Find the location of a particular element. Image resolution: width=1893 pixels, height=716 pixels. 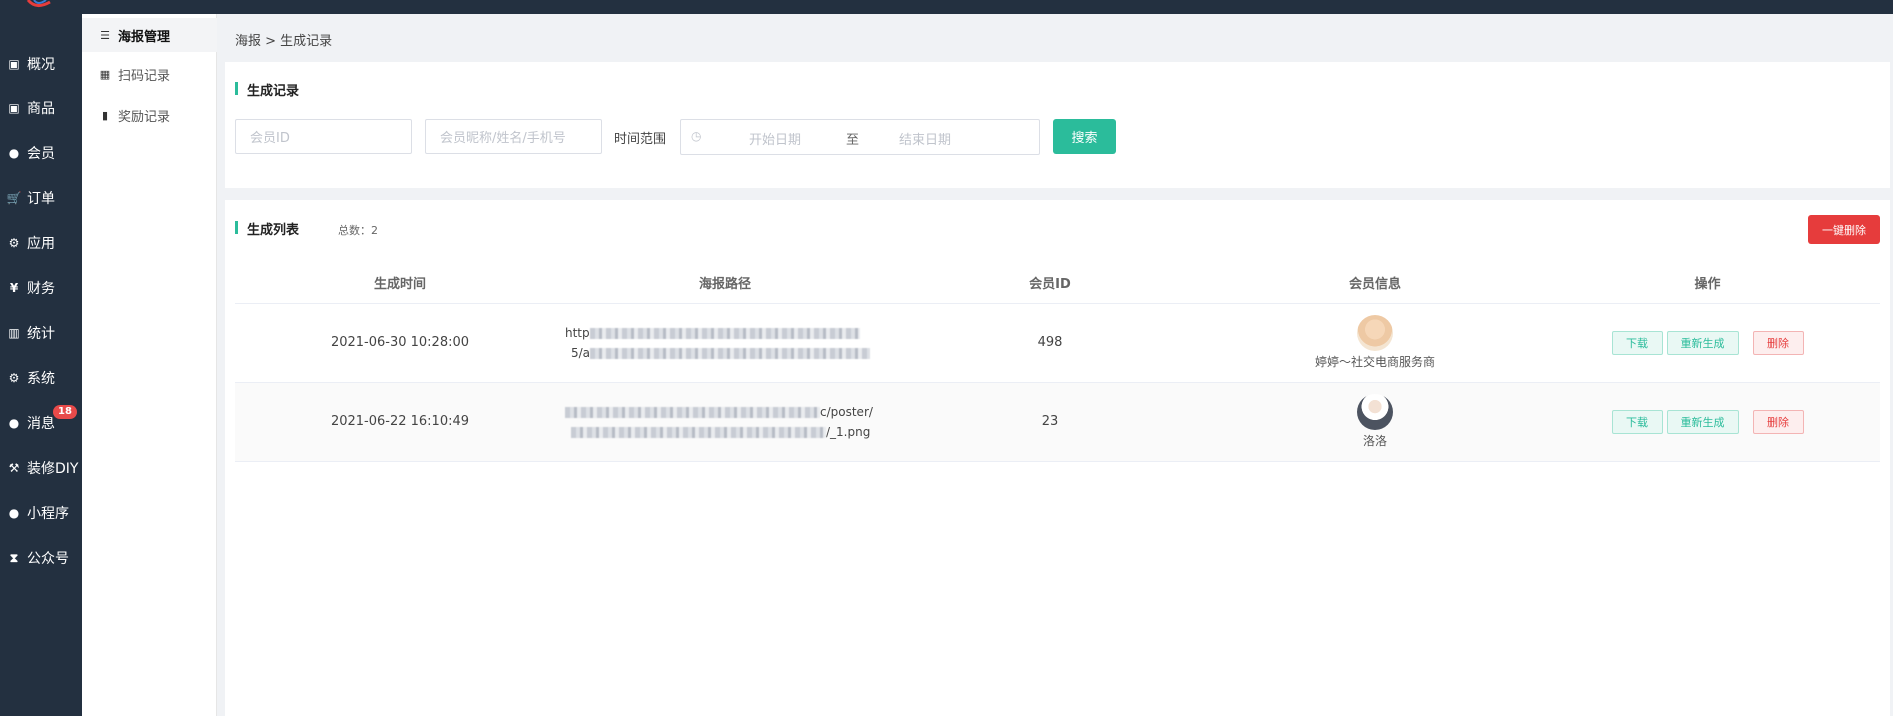

nav-item-official-account: ⧗ 公众号 is located at coordinates (41, 558).